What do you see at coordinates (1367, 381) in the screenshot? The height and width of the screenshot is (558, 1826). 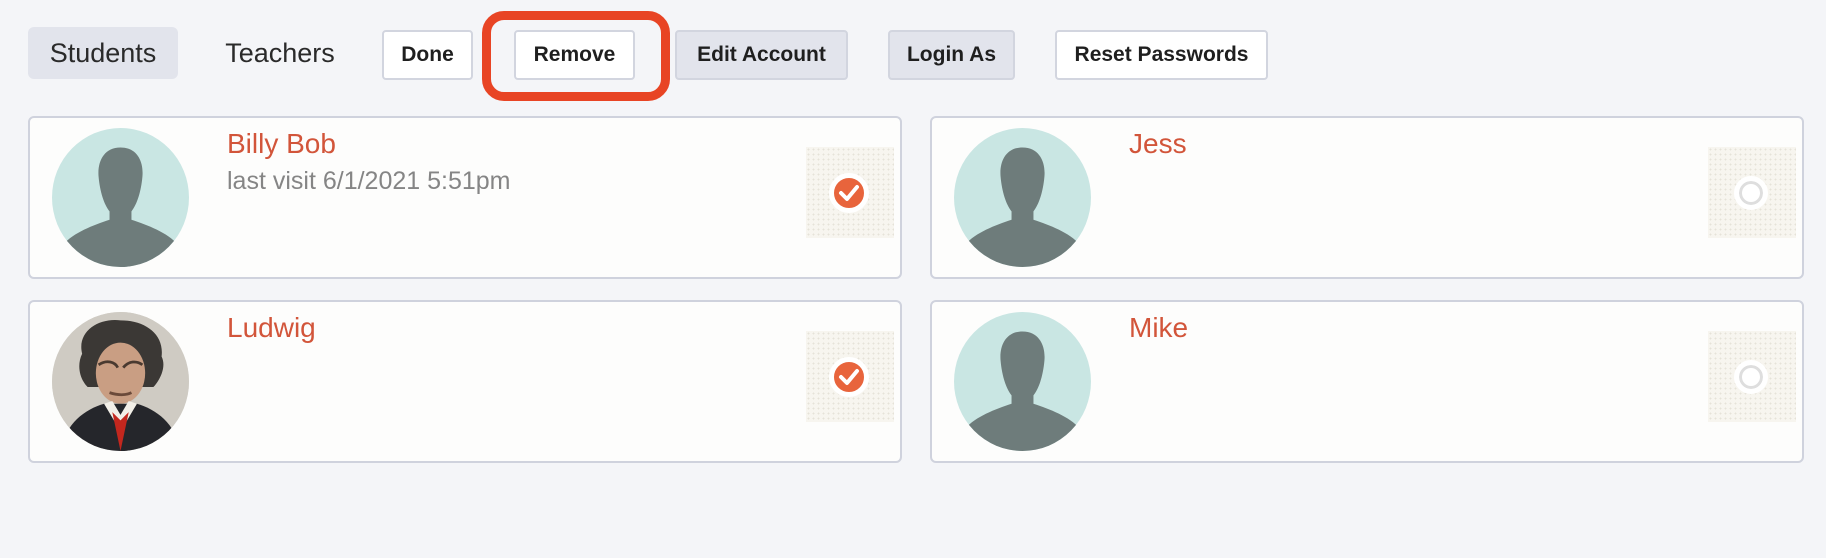 I see `student-card: Mike` at bounding box center [1367, 381].